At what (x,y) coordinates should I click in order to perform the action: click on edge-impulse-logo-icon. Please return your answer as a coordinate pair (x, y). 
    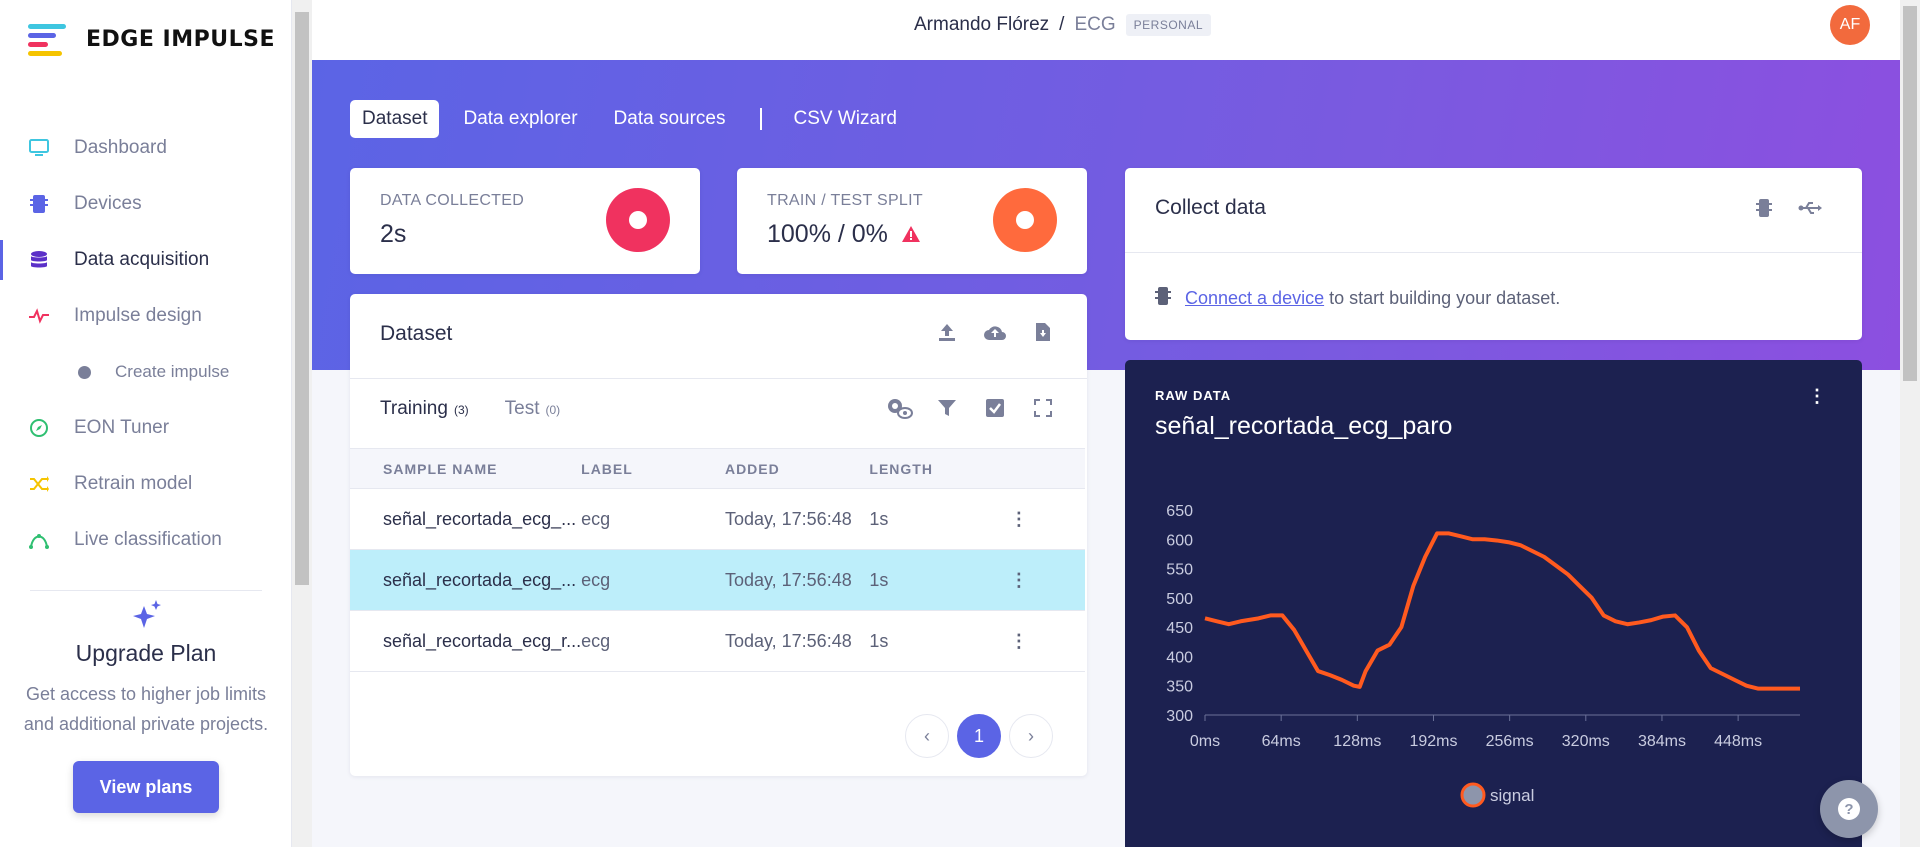
    Looking at the image, I should click on (50, 39).